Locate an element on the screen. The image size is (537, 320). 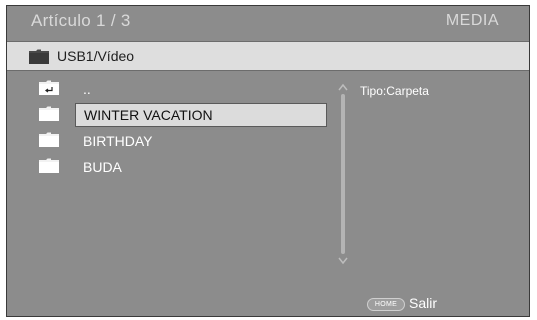
exit-label: Salir is located at coordinates (423, 303).